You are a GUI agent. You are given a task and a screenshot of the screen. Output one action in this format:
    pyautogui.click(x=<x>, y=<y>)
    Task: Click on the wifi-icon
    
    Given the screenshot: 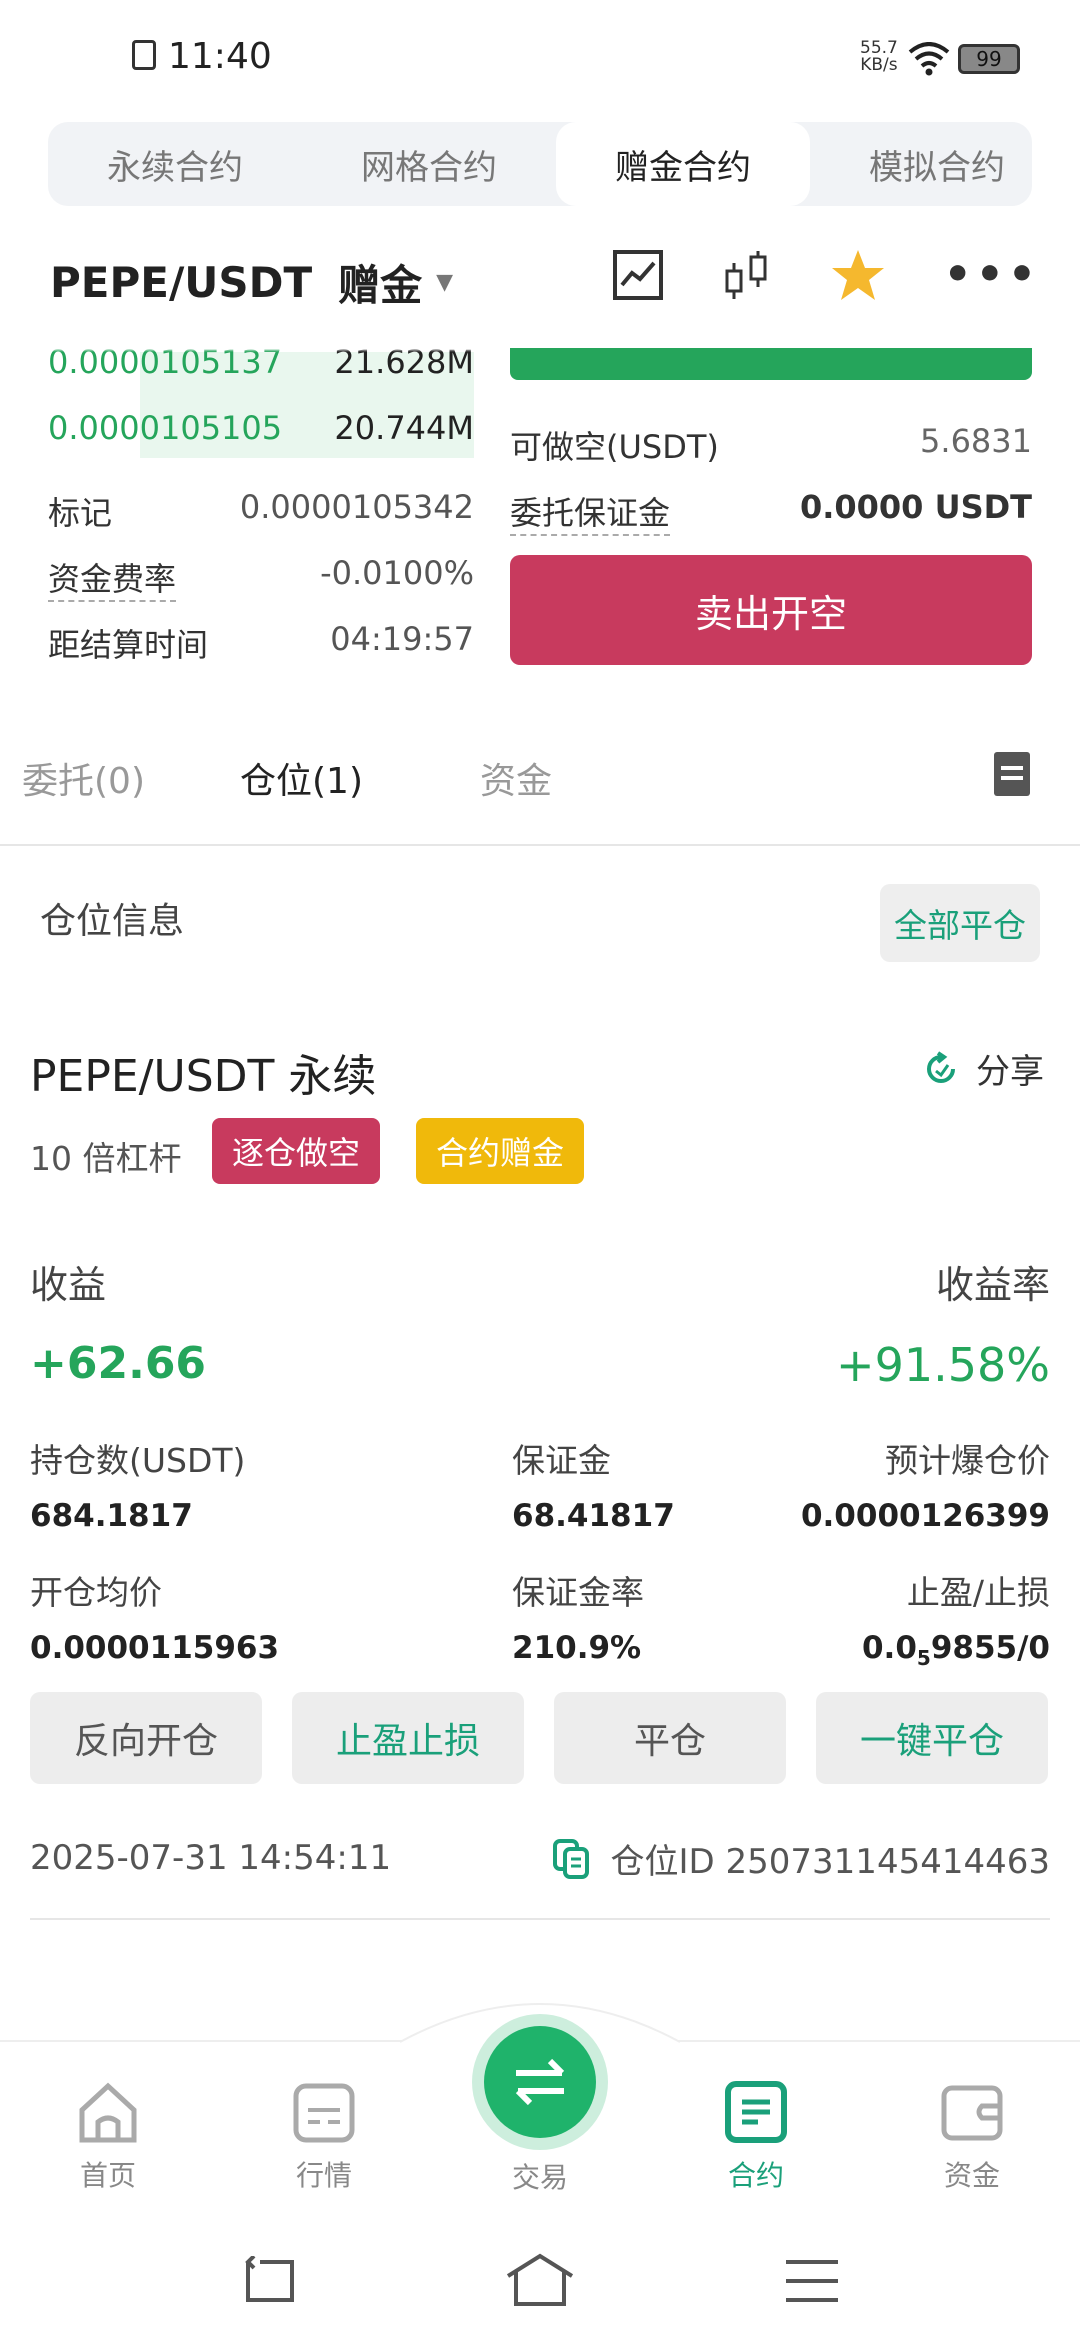 What is the action you would take?
    pyautogui.click(x=929, y=59)
    